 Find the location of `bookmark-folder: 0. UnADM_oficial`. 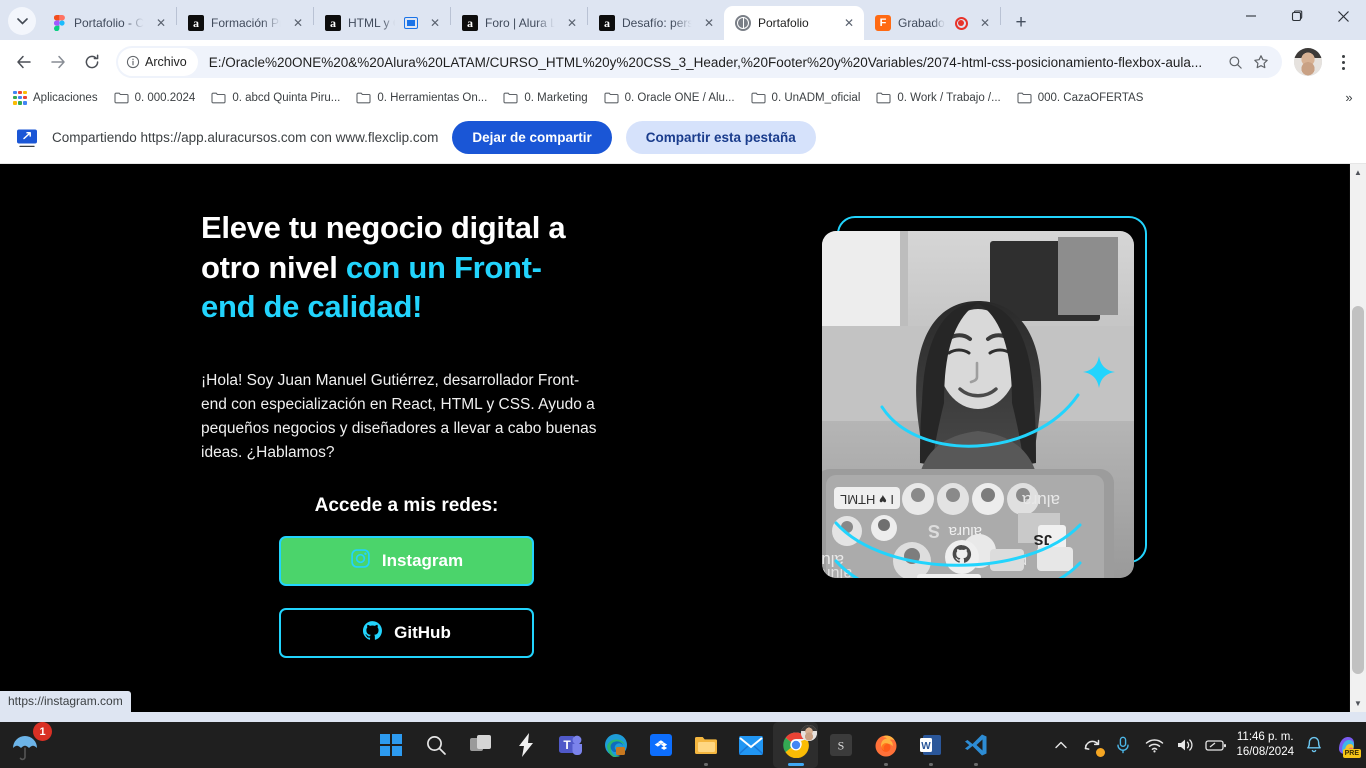

bookmark-folder: 0. UnADM_oficial is located at coordinates (806, 97).